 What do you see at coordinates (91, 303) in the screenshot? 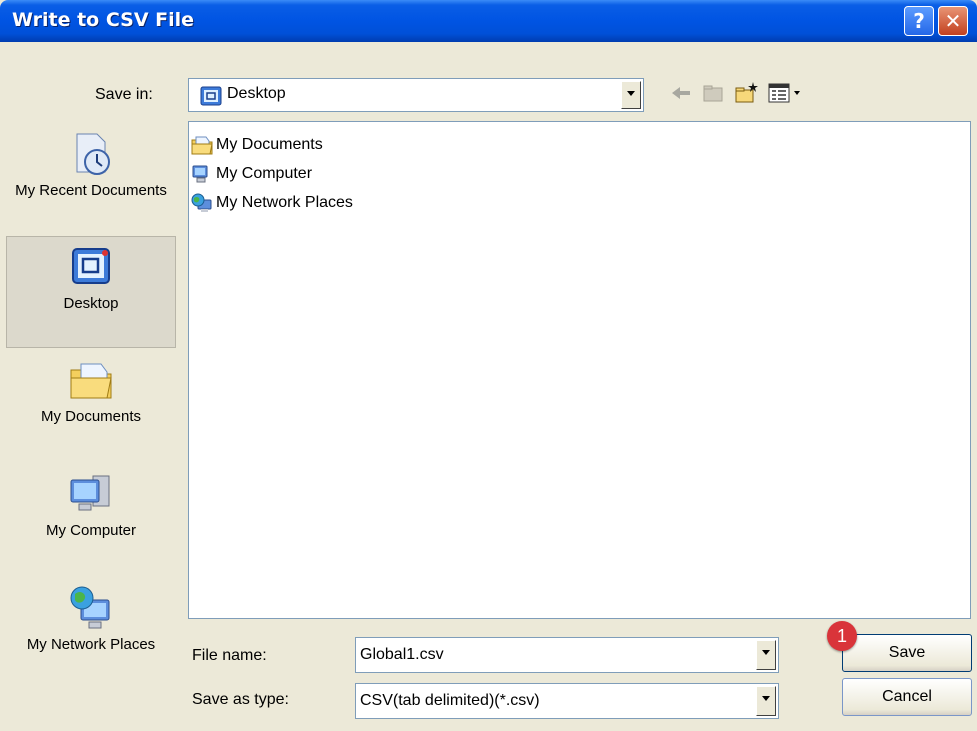
I see `place-label: Desktop` at bounding box center [91, 303].